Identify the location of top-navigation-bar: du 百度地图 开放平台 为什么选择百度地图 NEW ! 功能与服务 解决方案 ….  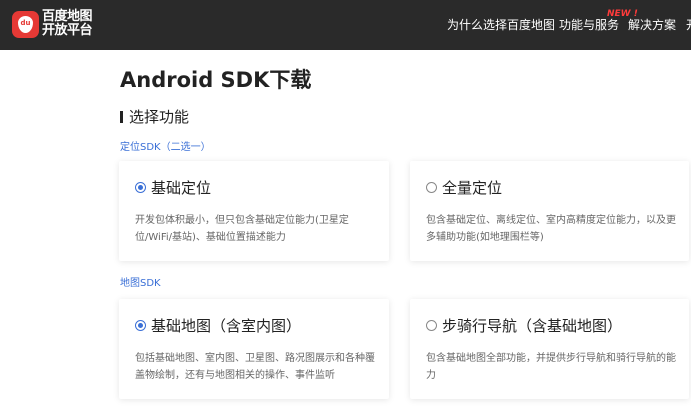
(345, 25).